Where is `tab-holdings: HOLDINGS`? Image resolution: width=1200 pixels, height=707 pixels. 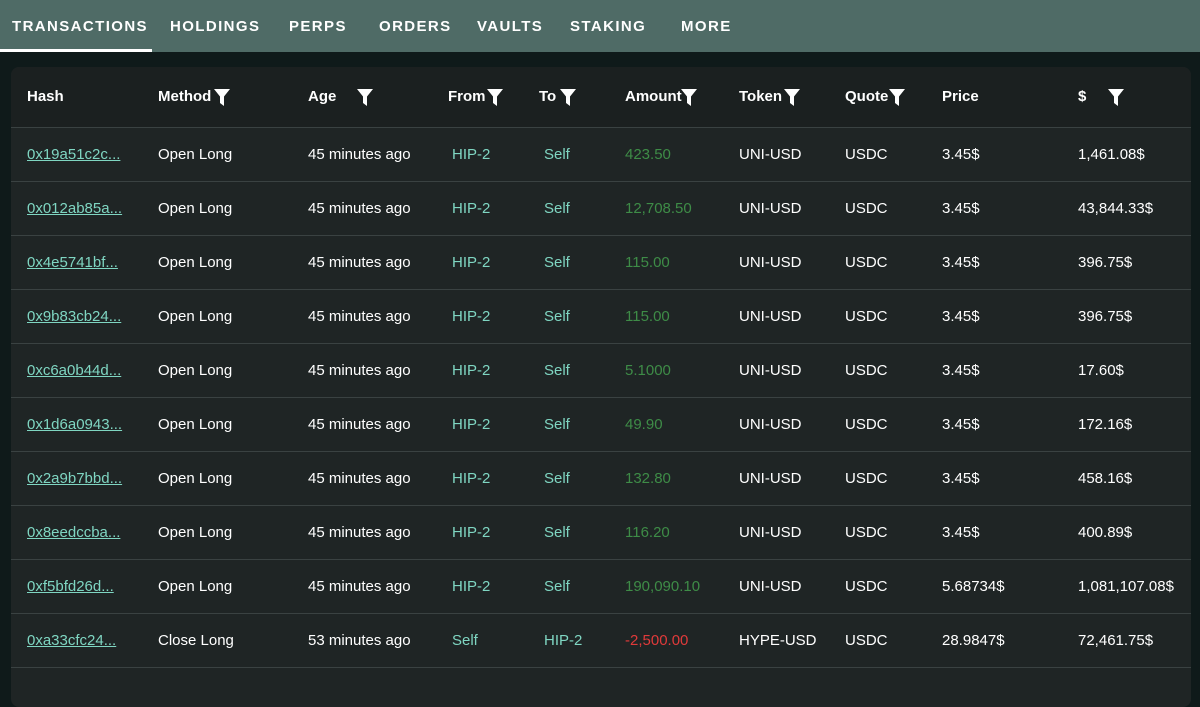
tab-holdings: HOLDINGS is located at coordinates (215, 26).